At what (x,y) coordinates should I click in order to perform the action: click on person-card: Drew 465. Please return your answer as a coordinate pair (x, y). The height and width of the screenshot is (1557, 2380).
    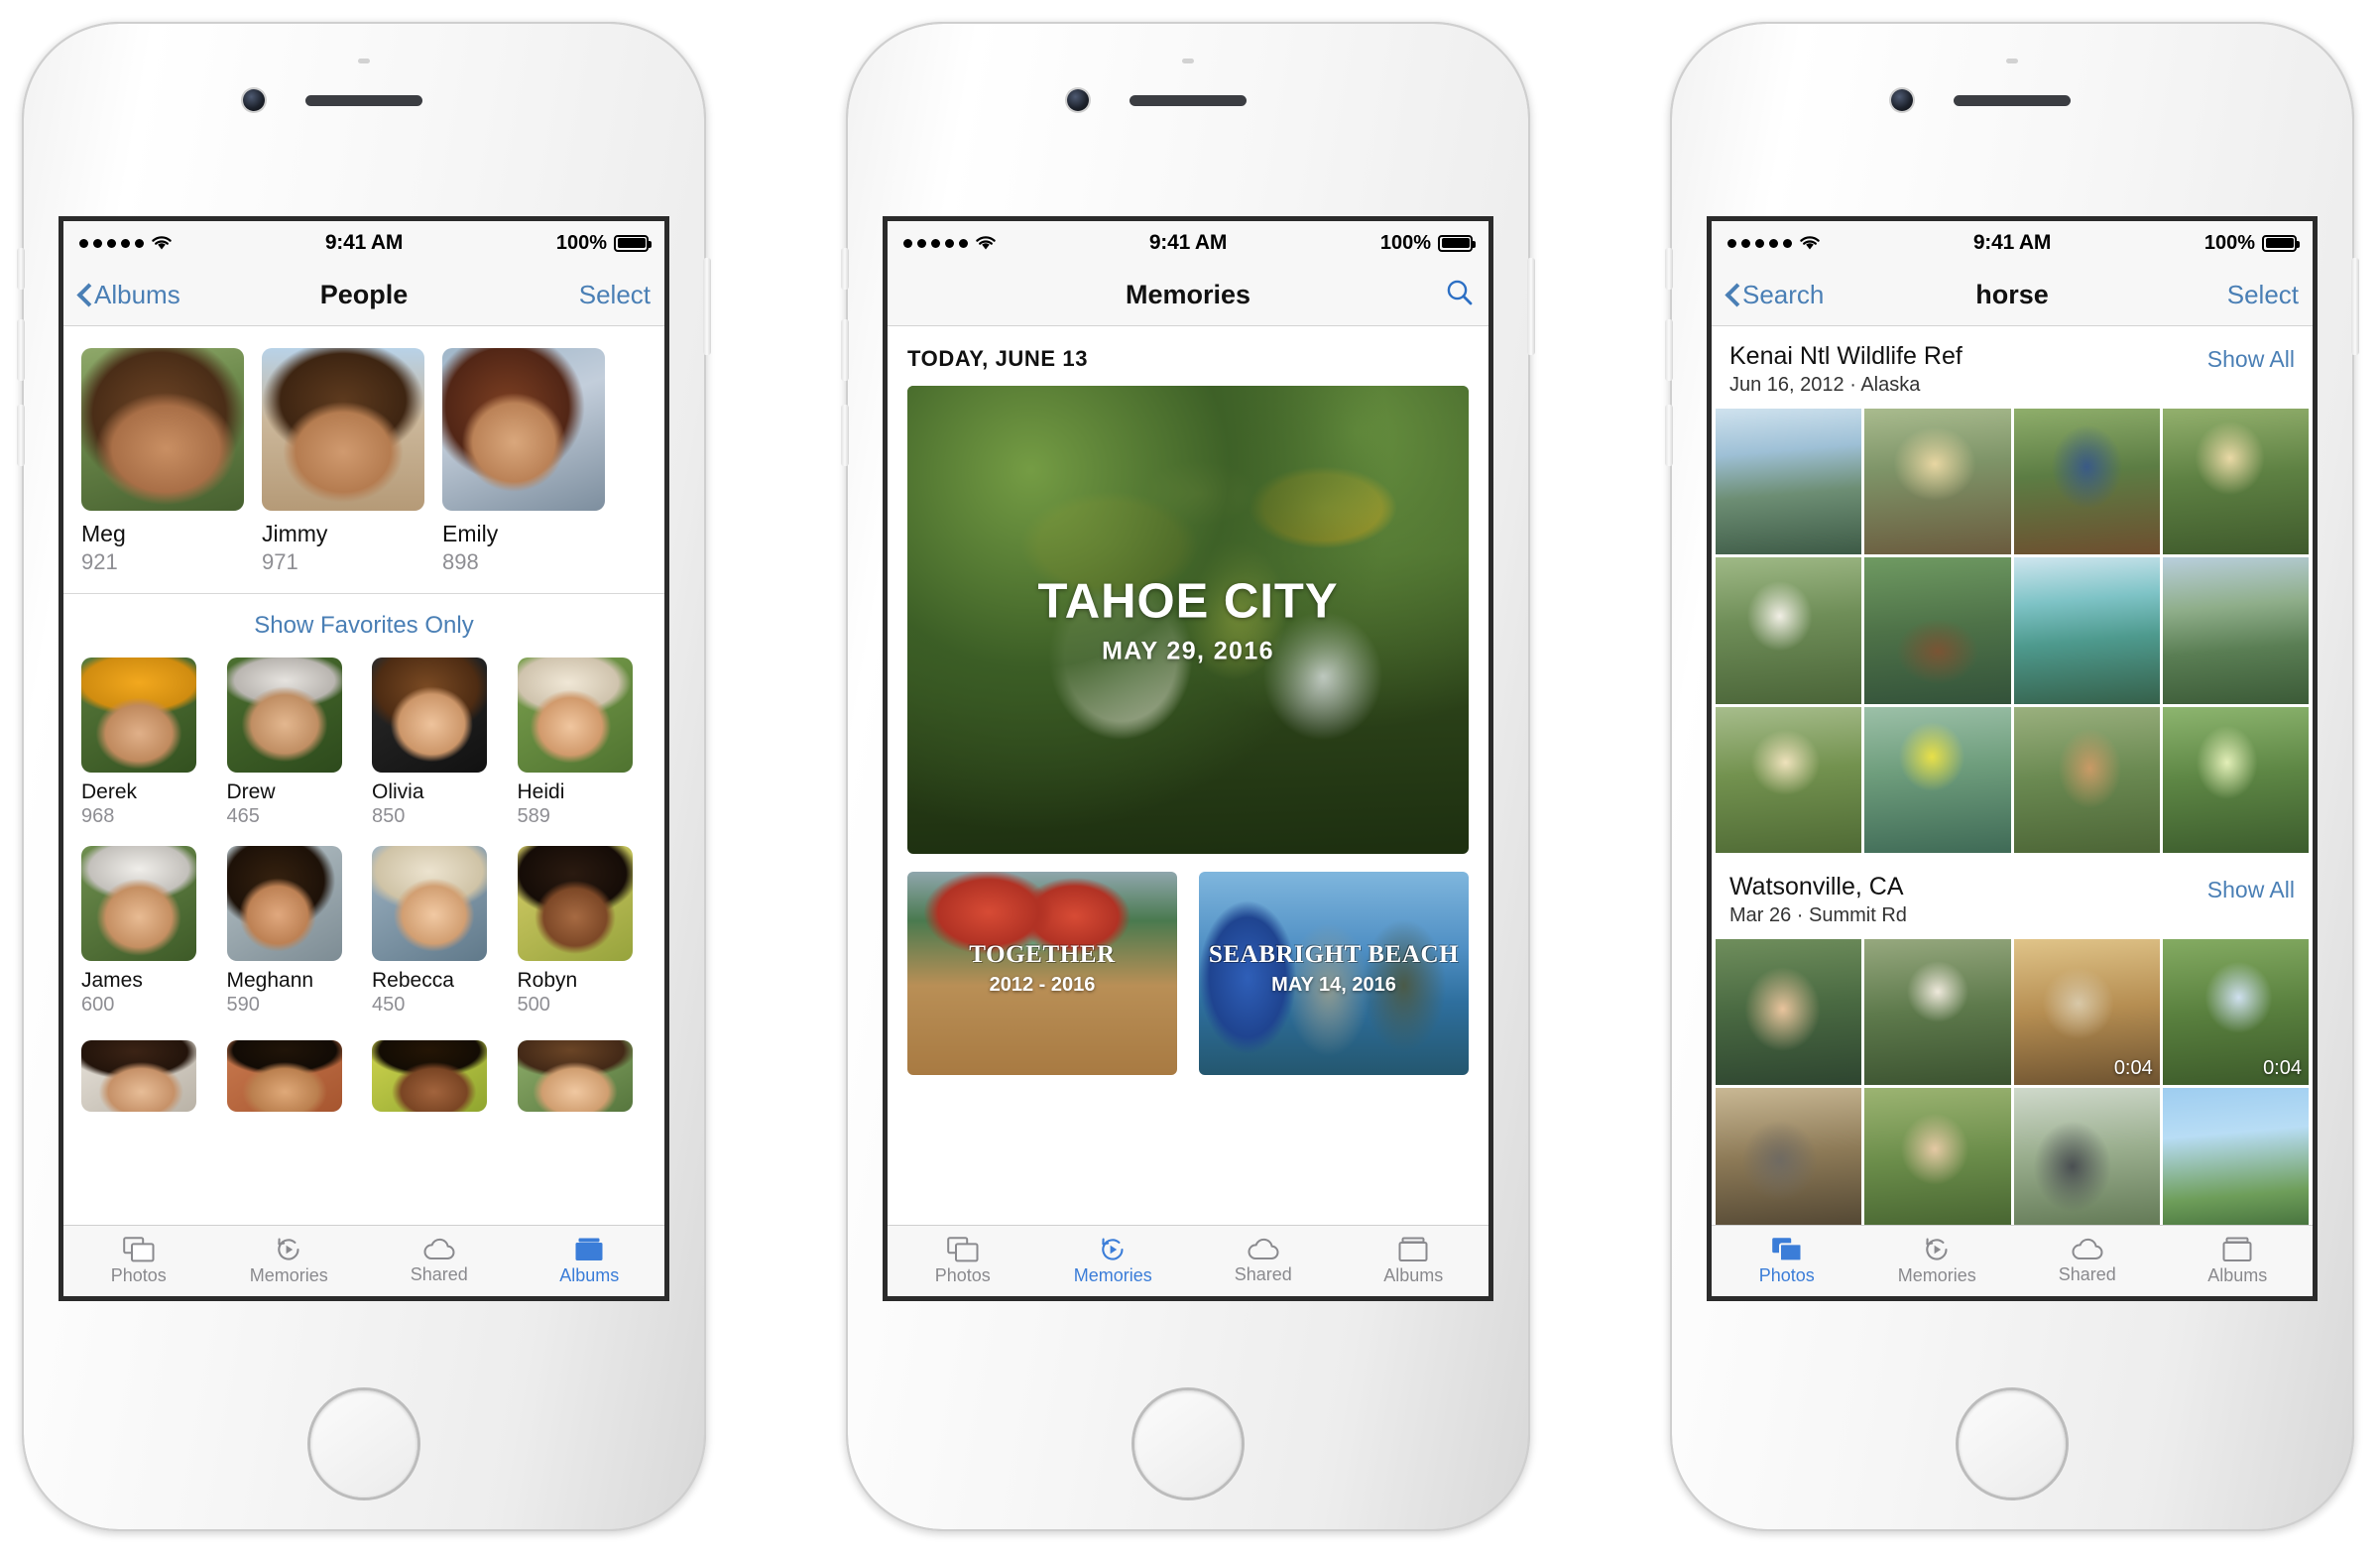
    Looking at the image, I should click on (291, 743).